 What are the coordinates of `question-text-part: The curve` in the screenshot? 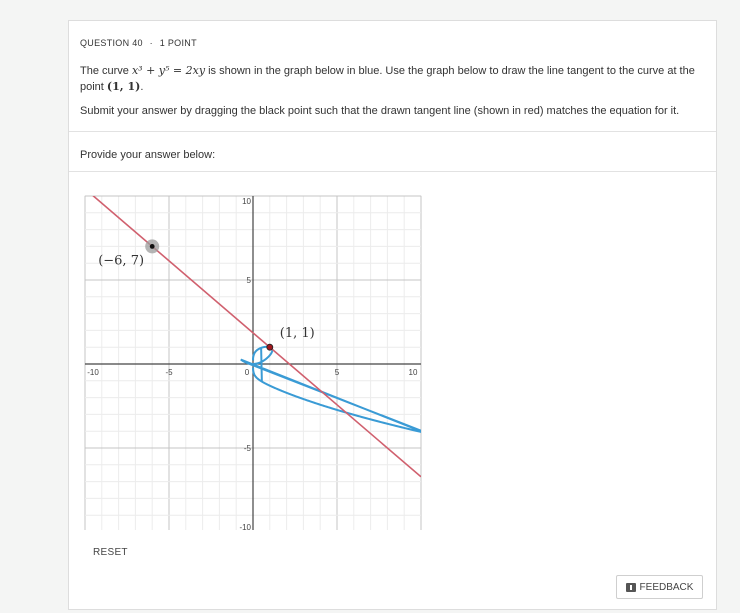 It's located at (106, 71).